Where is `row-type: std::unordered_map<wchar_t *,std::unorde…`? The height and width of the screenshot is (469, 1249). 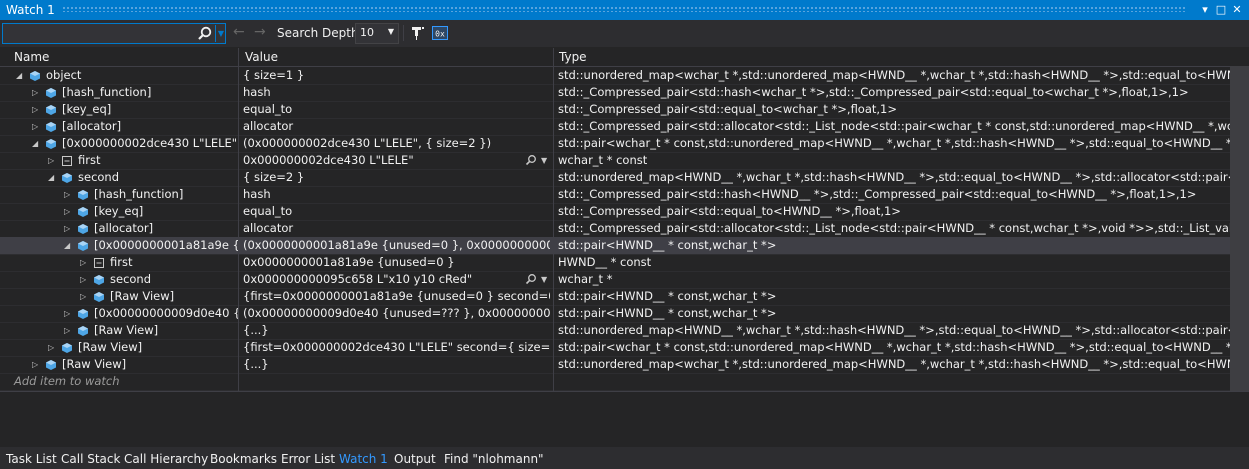 row-type: std::unordered_map<wchar_t *,std::unorde… is located at coordinates (894, 75).